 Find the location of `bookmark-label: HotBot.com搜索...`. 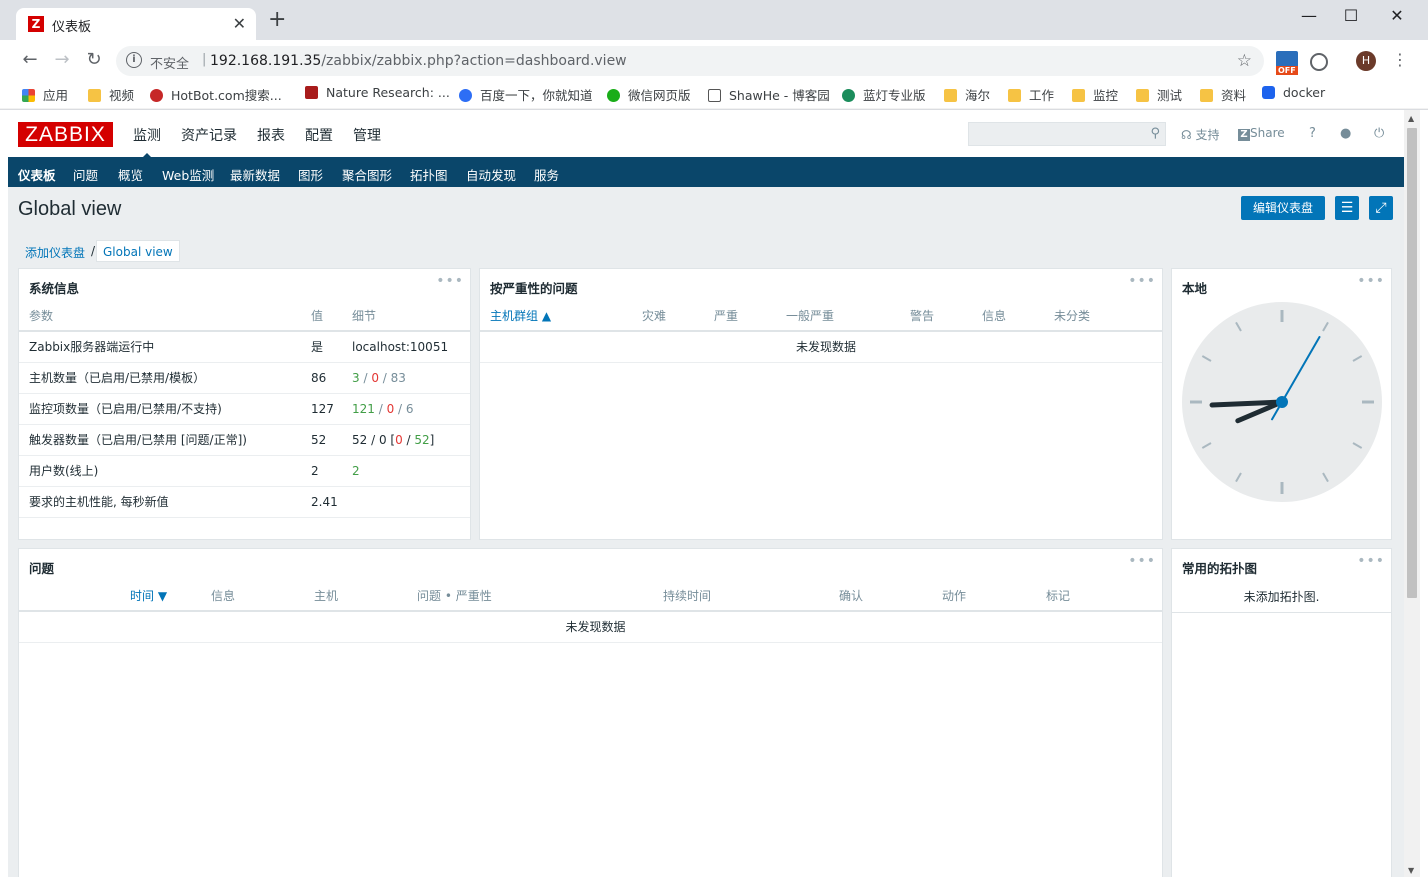

bookmark-label: HotBot.com搜索... is located at coordinates (226, 95).